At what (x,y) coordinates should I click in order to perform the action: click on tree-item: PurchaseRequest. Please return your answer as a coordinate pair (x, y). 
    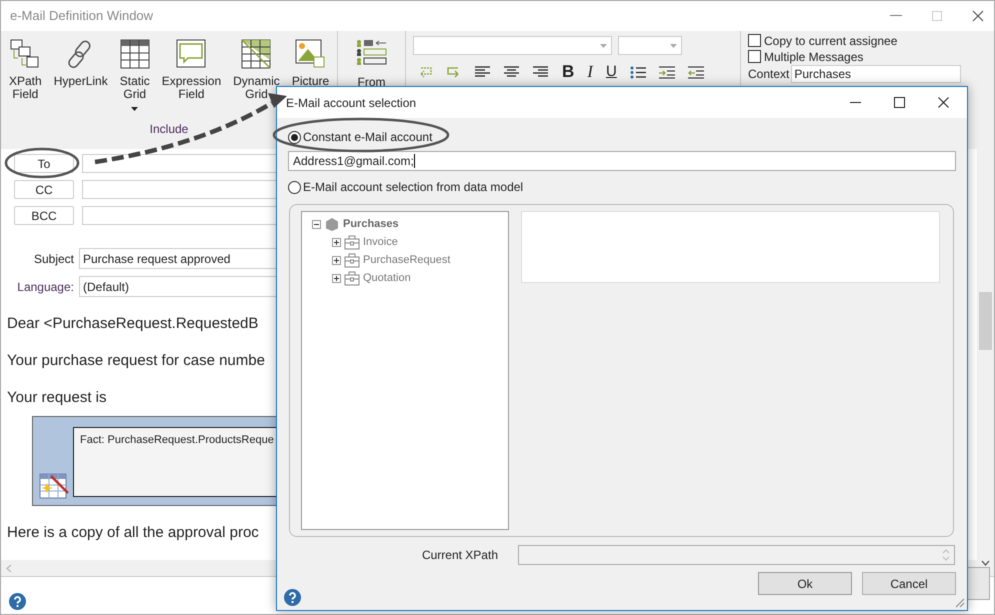
    Looking at the image, I should click on (406, 260).